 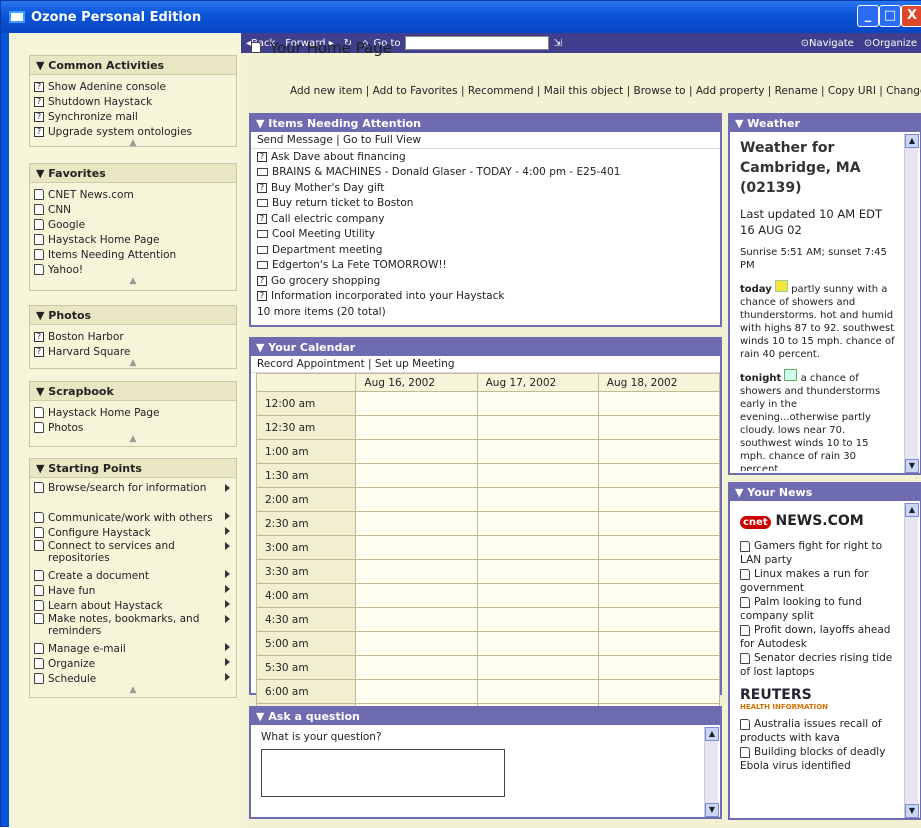 What do you see at coordinates (711, 772) in the screenshot?
I see `question-scrollbar: ▲ ▼` at bounding box center [711, 772].